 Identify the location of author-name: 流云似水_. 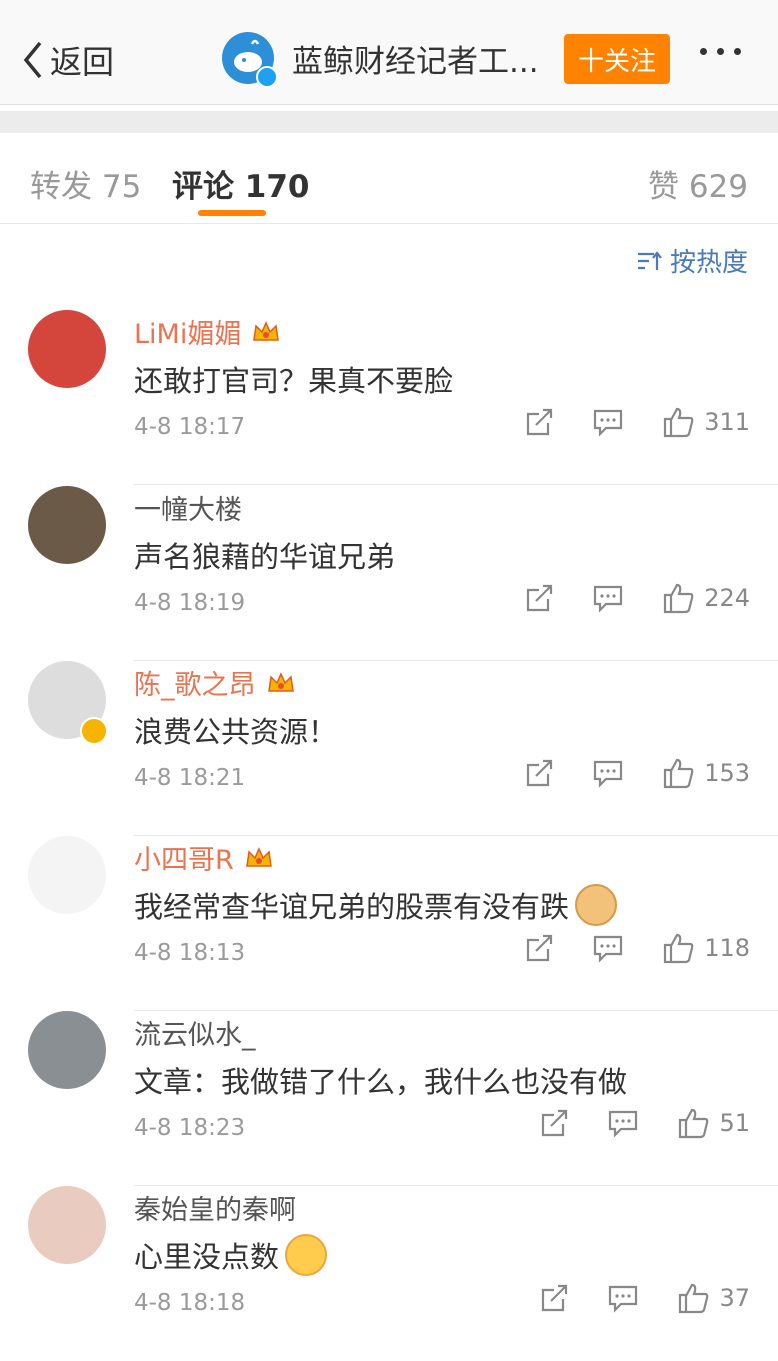
(195, 1035).